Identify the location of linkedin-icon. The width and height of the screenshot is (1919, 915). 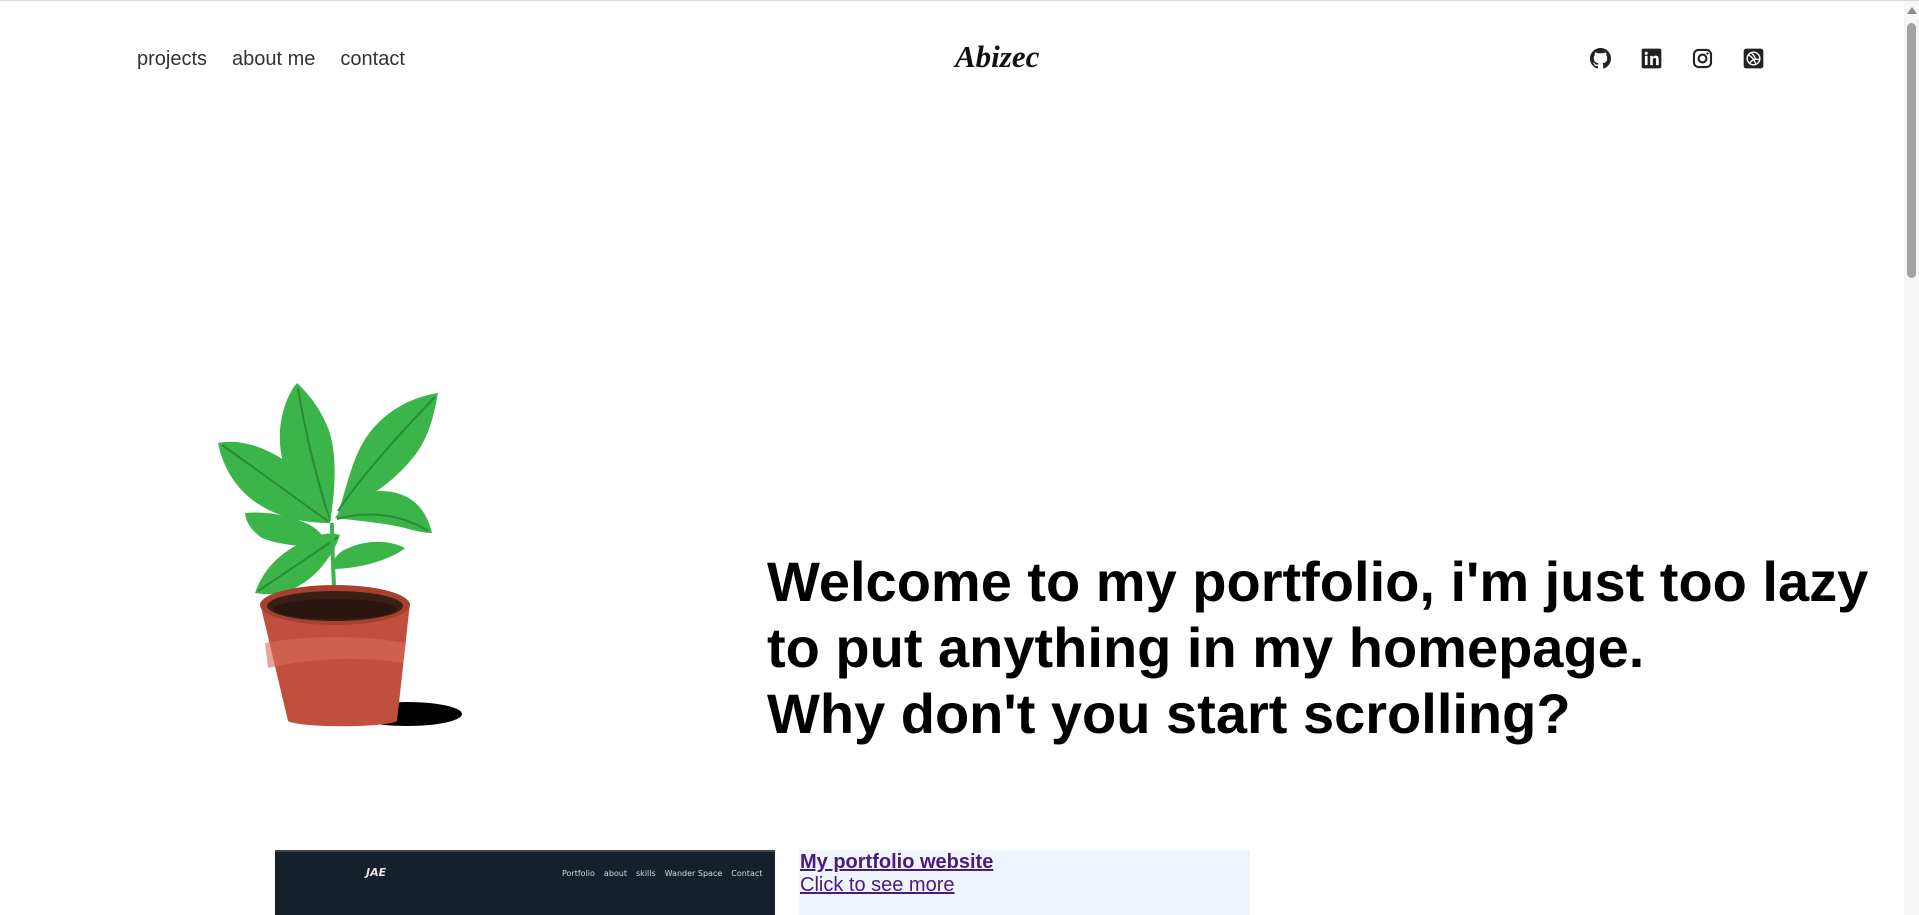
(1651, 58).